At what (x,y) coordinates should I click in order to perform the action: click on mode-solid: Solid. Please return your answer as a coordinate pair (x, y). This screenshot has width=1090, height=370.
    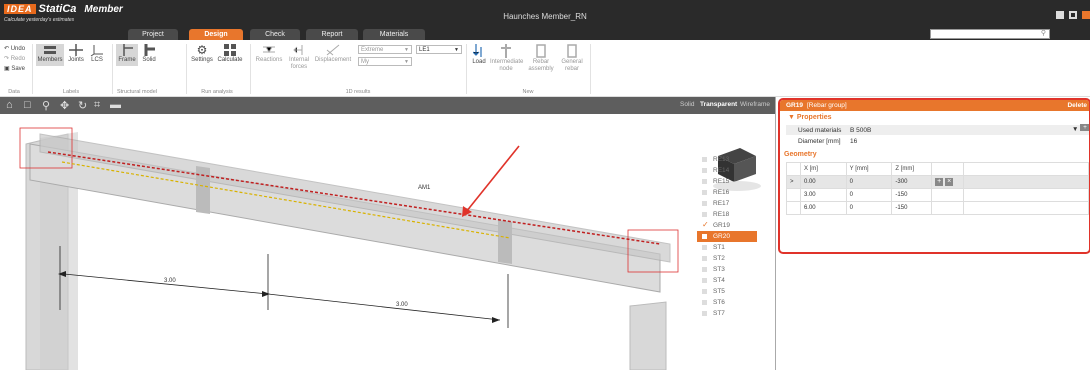
    Looking at the image, I should click on (687, 104).